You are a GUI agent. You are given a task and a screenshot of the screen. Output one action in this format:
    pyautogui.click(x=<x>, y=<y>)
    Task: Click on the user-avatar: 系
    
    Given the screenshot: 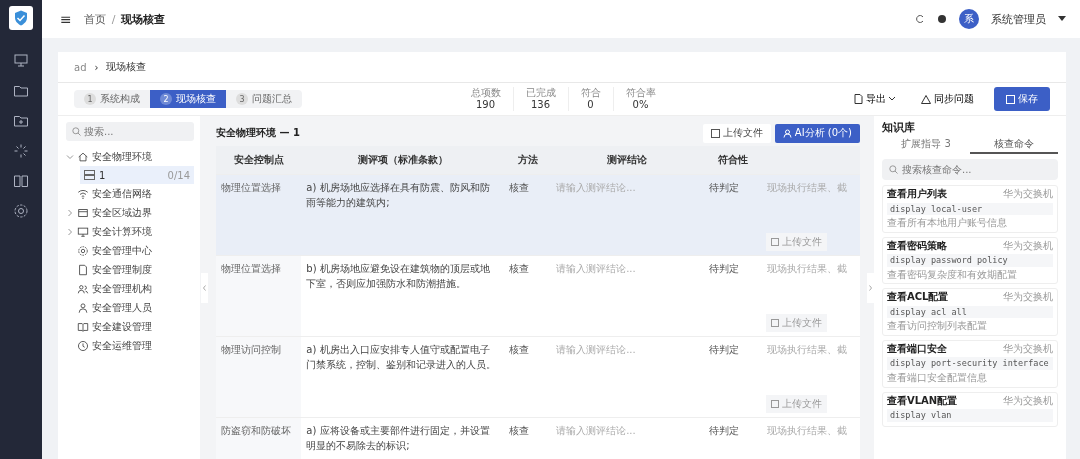 What is the action you would take?
    pyautogui.click(x=969, y=19)
    